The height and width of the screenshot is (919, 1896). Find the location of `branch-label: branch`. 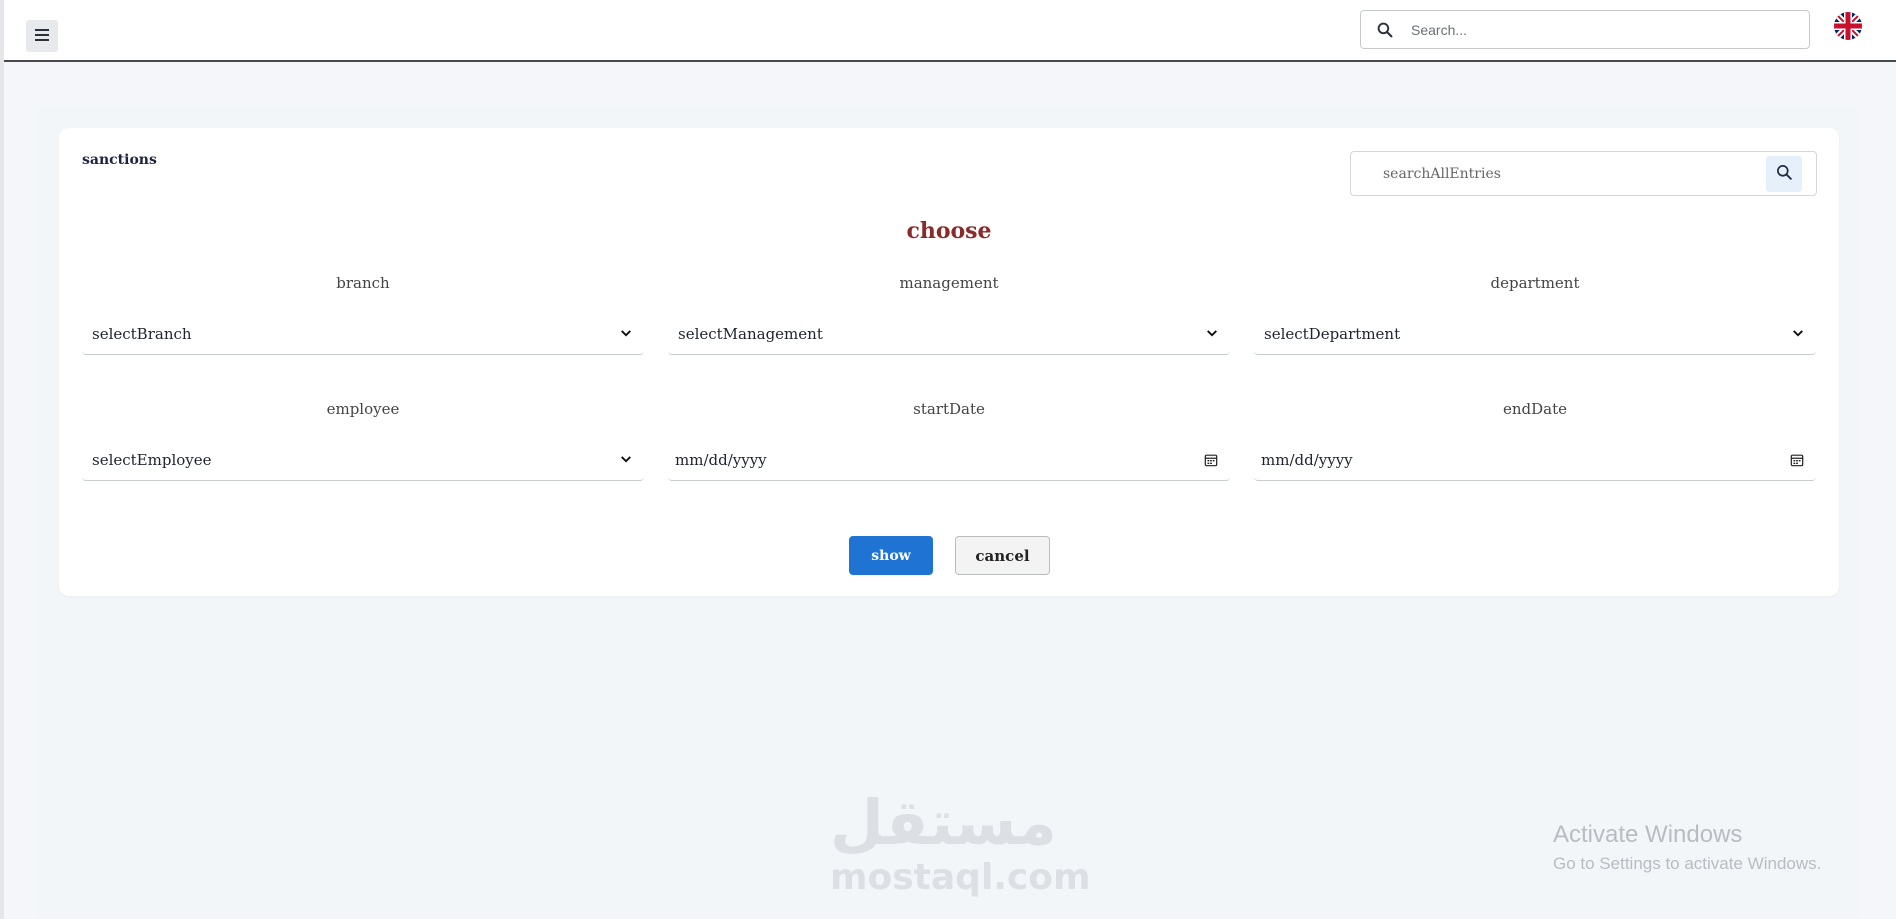

branch-label: branch is located at coordinates (363, 283).